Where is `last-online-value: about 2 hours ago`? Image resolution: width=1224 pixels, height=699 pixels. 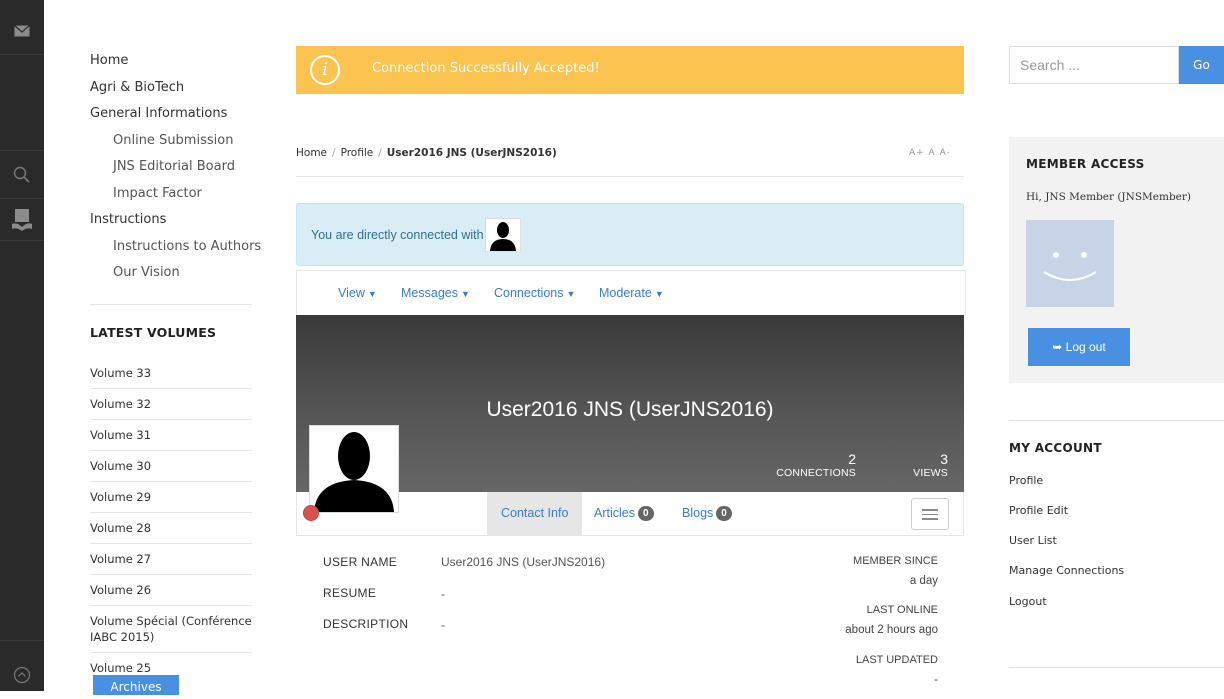 last-online-value: about 2 hours ago is located at coordinates (891, 630).